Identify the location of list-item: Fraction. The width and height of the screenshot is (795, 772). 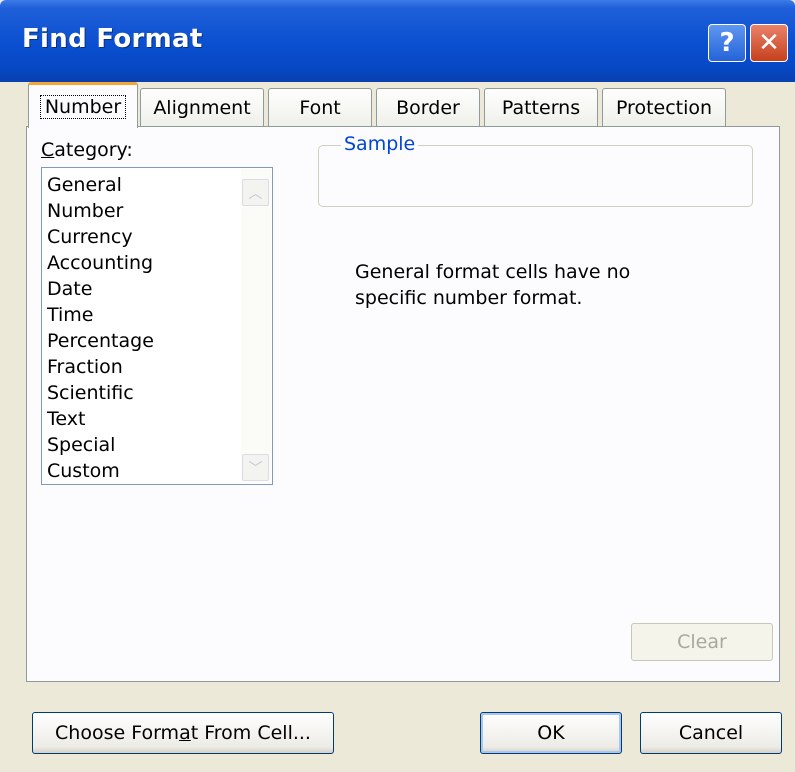
(100, 367).